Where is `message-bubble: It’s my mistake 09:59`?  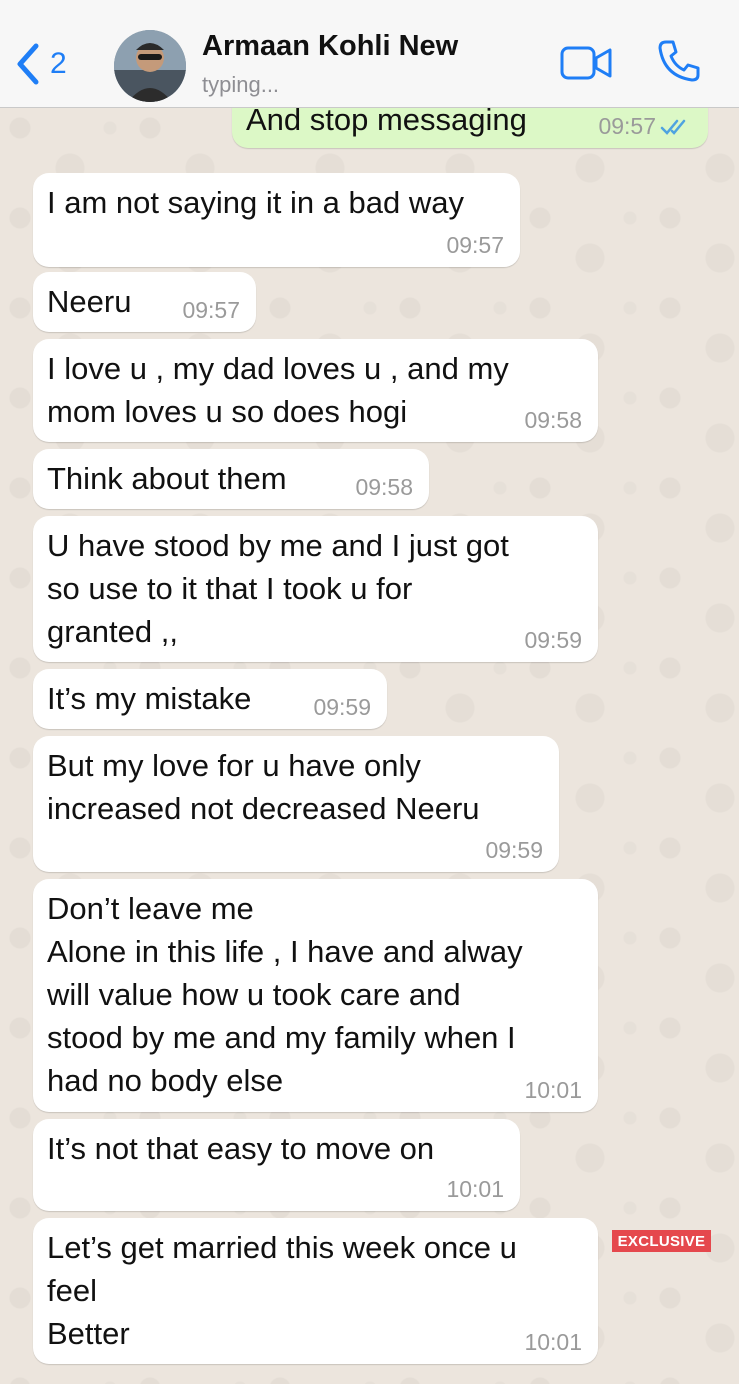
message-bubble: It’s my mistake 09:59 is located at coordinates (210, 699).